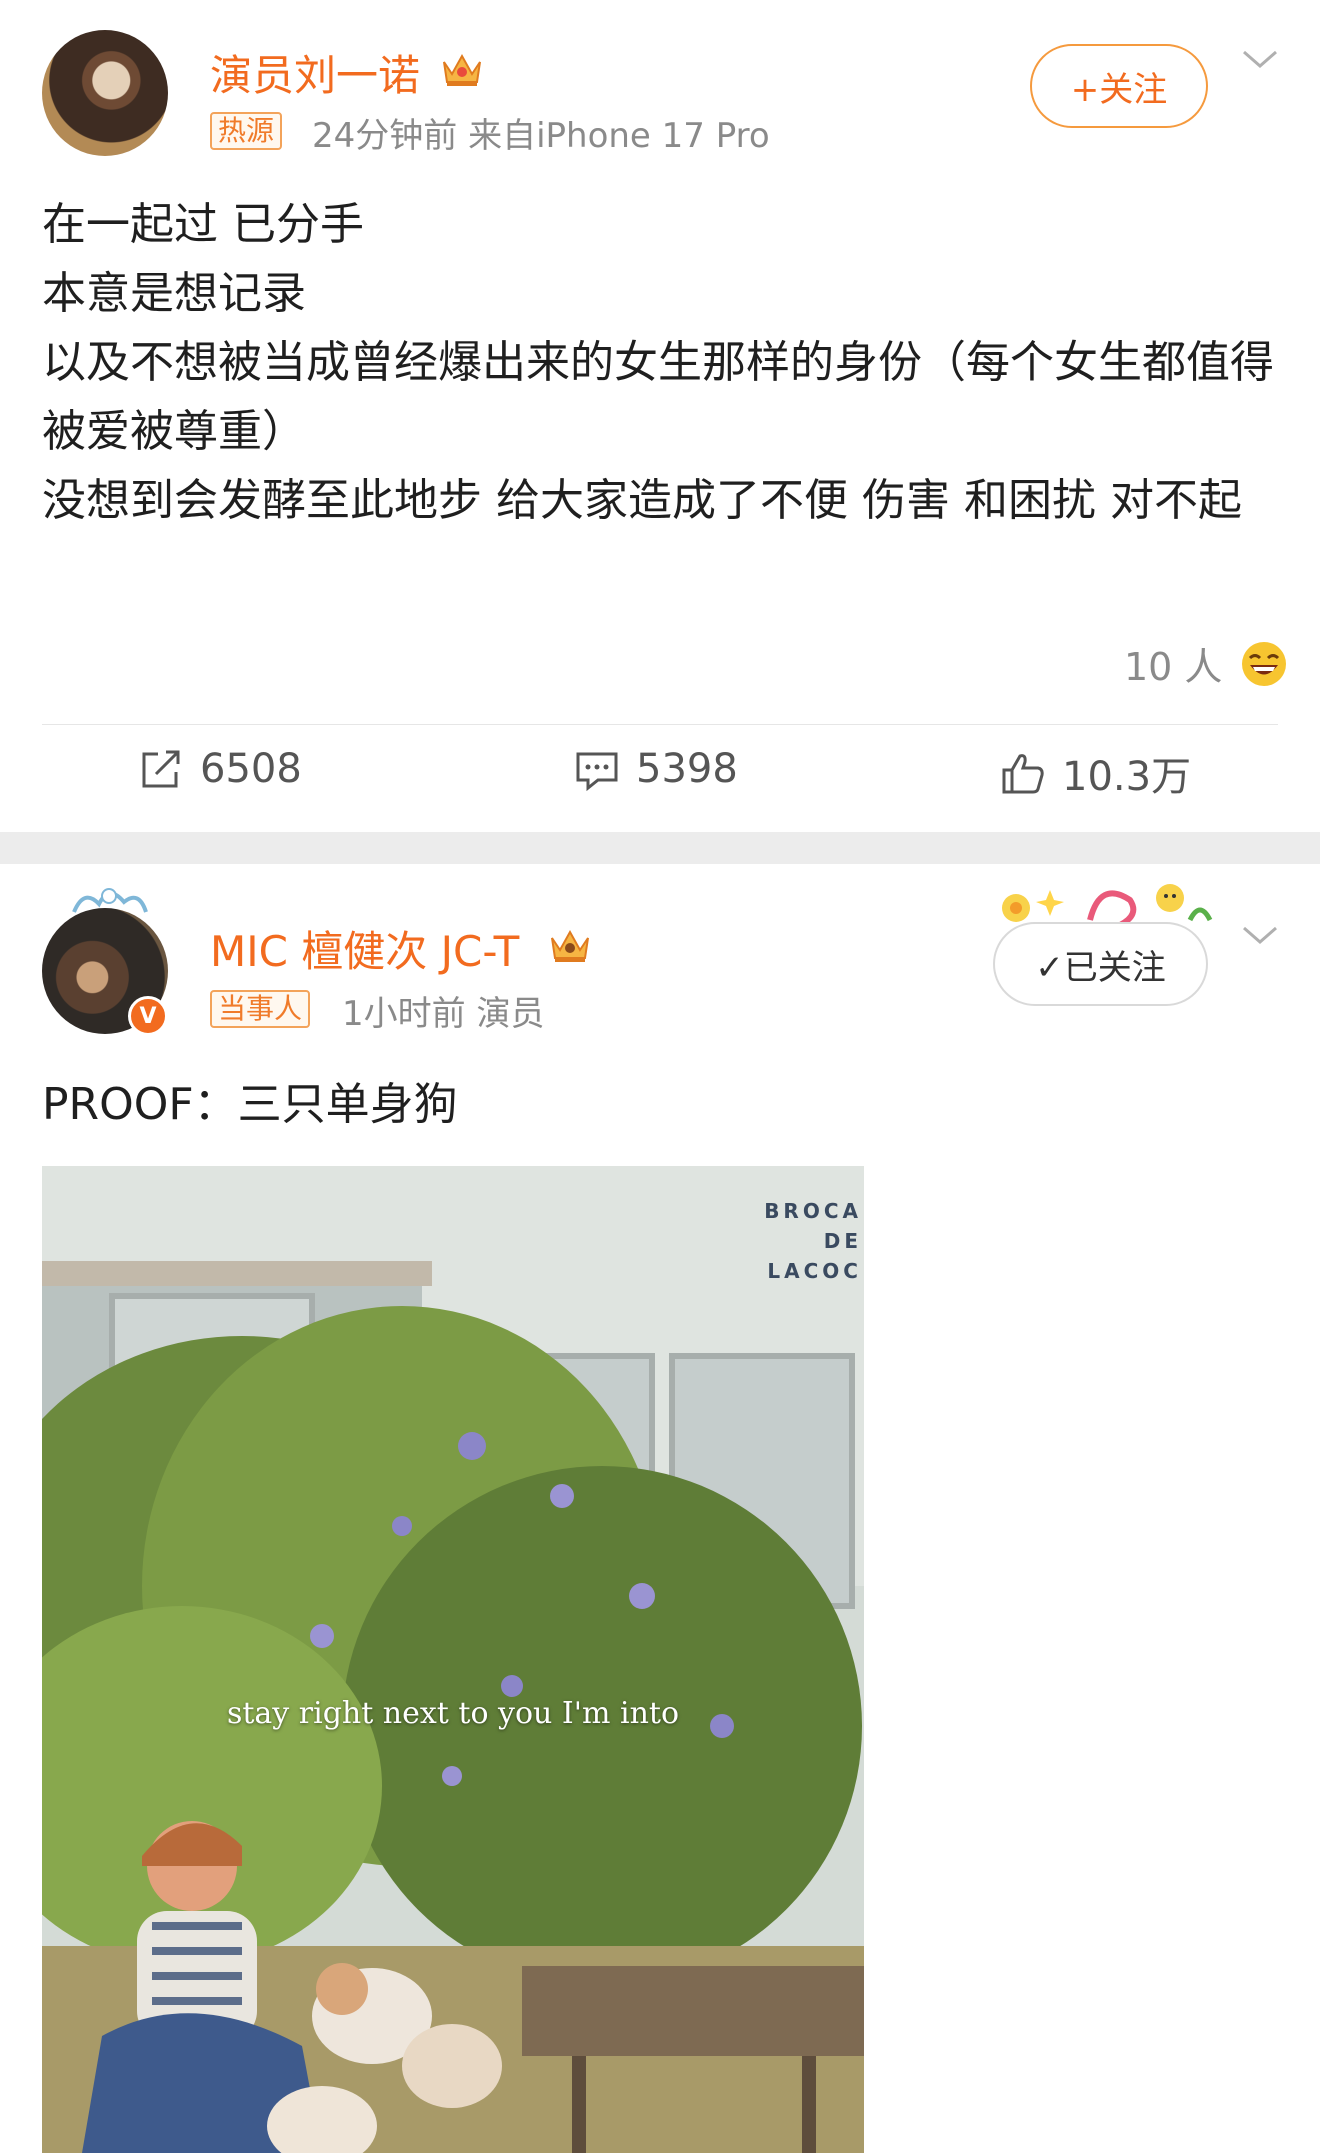 Image resolution: width=1320 pixels, height=2153 pixels. What do you see at coordinates (250, 1104) in the screenshot?
I see `post-content: PROOF：三只单身狗` at bounding box center [250, 1104].